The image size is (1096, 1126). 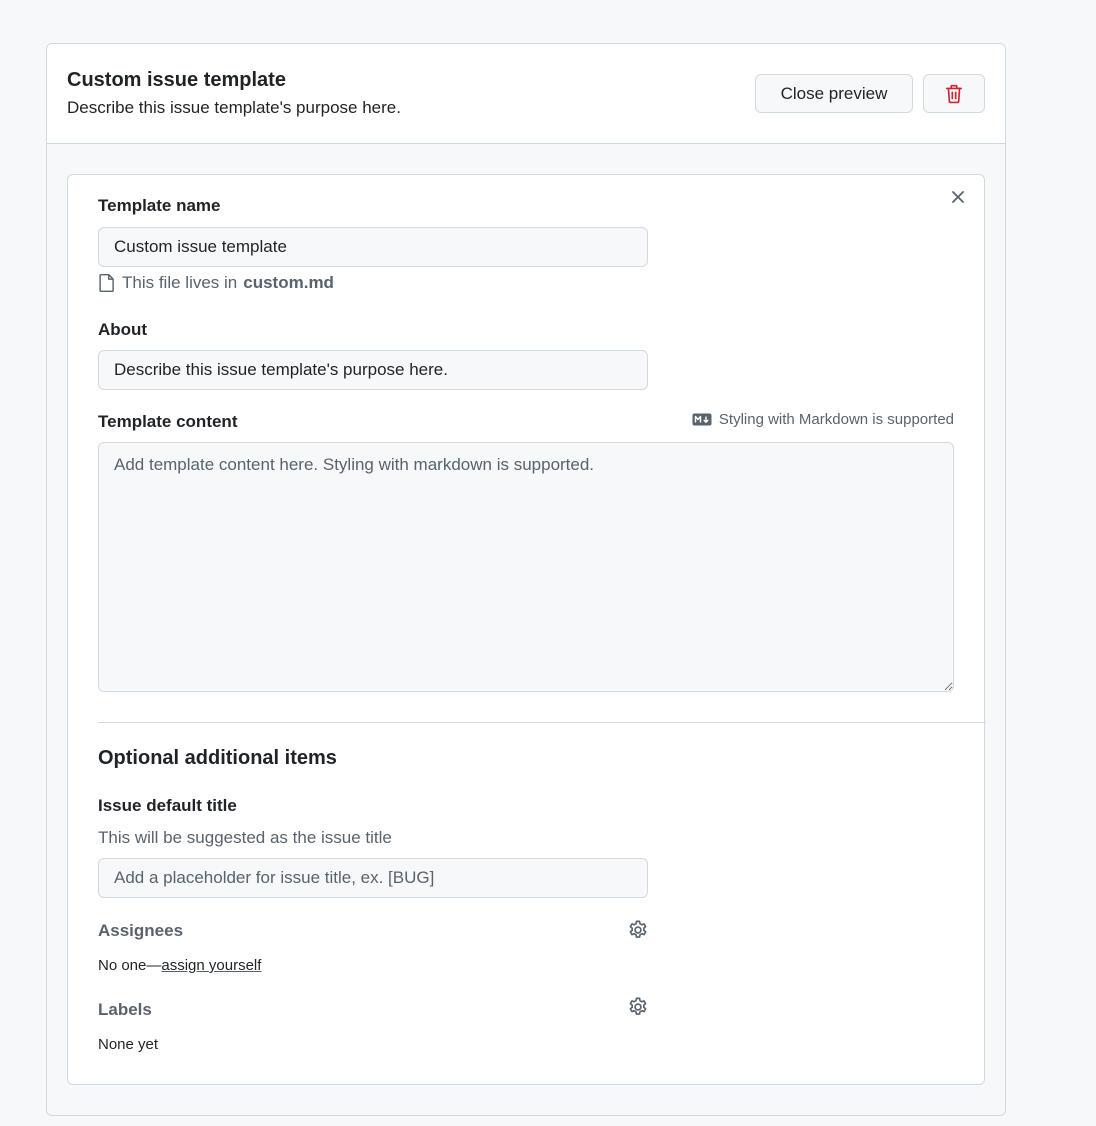 I want to click on assignees-prefix: No one—, so click(x=130, y=965).